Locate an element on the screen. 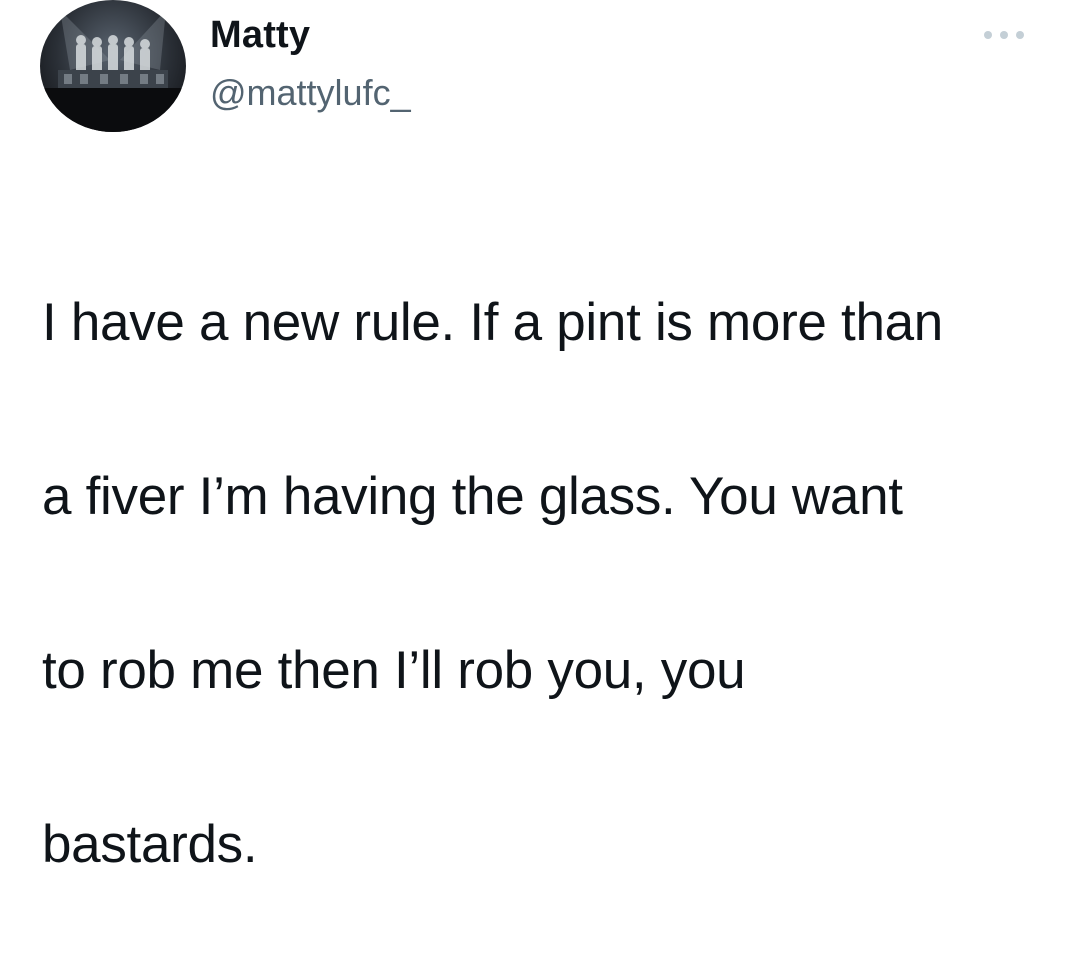 Image resolution: width=1080 pixels, height=975 pixels. user-handle: @mattylufc_ is located at coordinates (310, 93).